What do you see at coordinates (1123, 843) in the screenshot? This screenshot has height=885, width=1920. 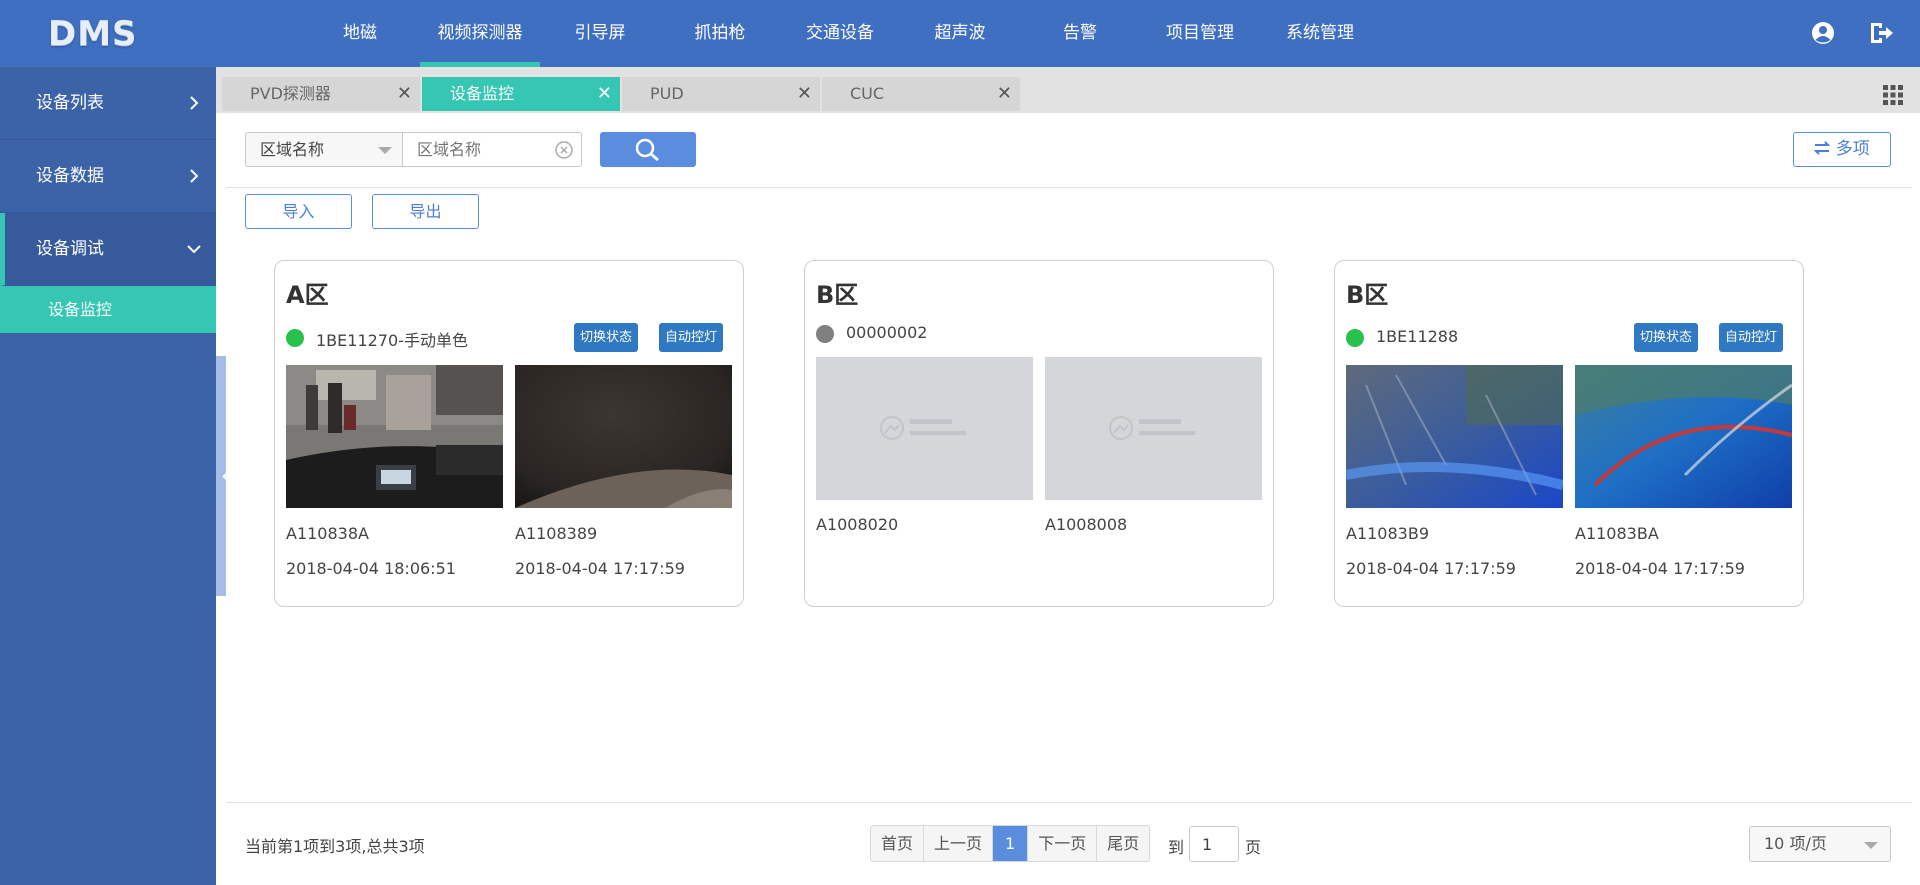 I see `last-page-button: 尾页` at bounding box center [1123, 843].